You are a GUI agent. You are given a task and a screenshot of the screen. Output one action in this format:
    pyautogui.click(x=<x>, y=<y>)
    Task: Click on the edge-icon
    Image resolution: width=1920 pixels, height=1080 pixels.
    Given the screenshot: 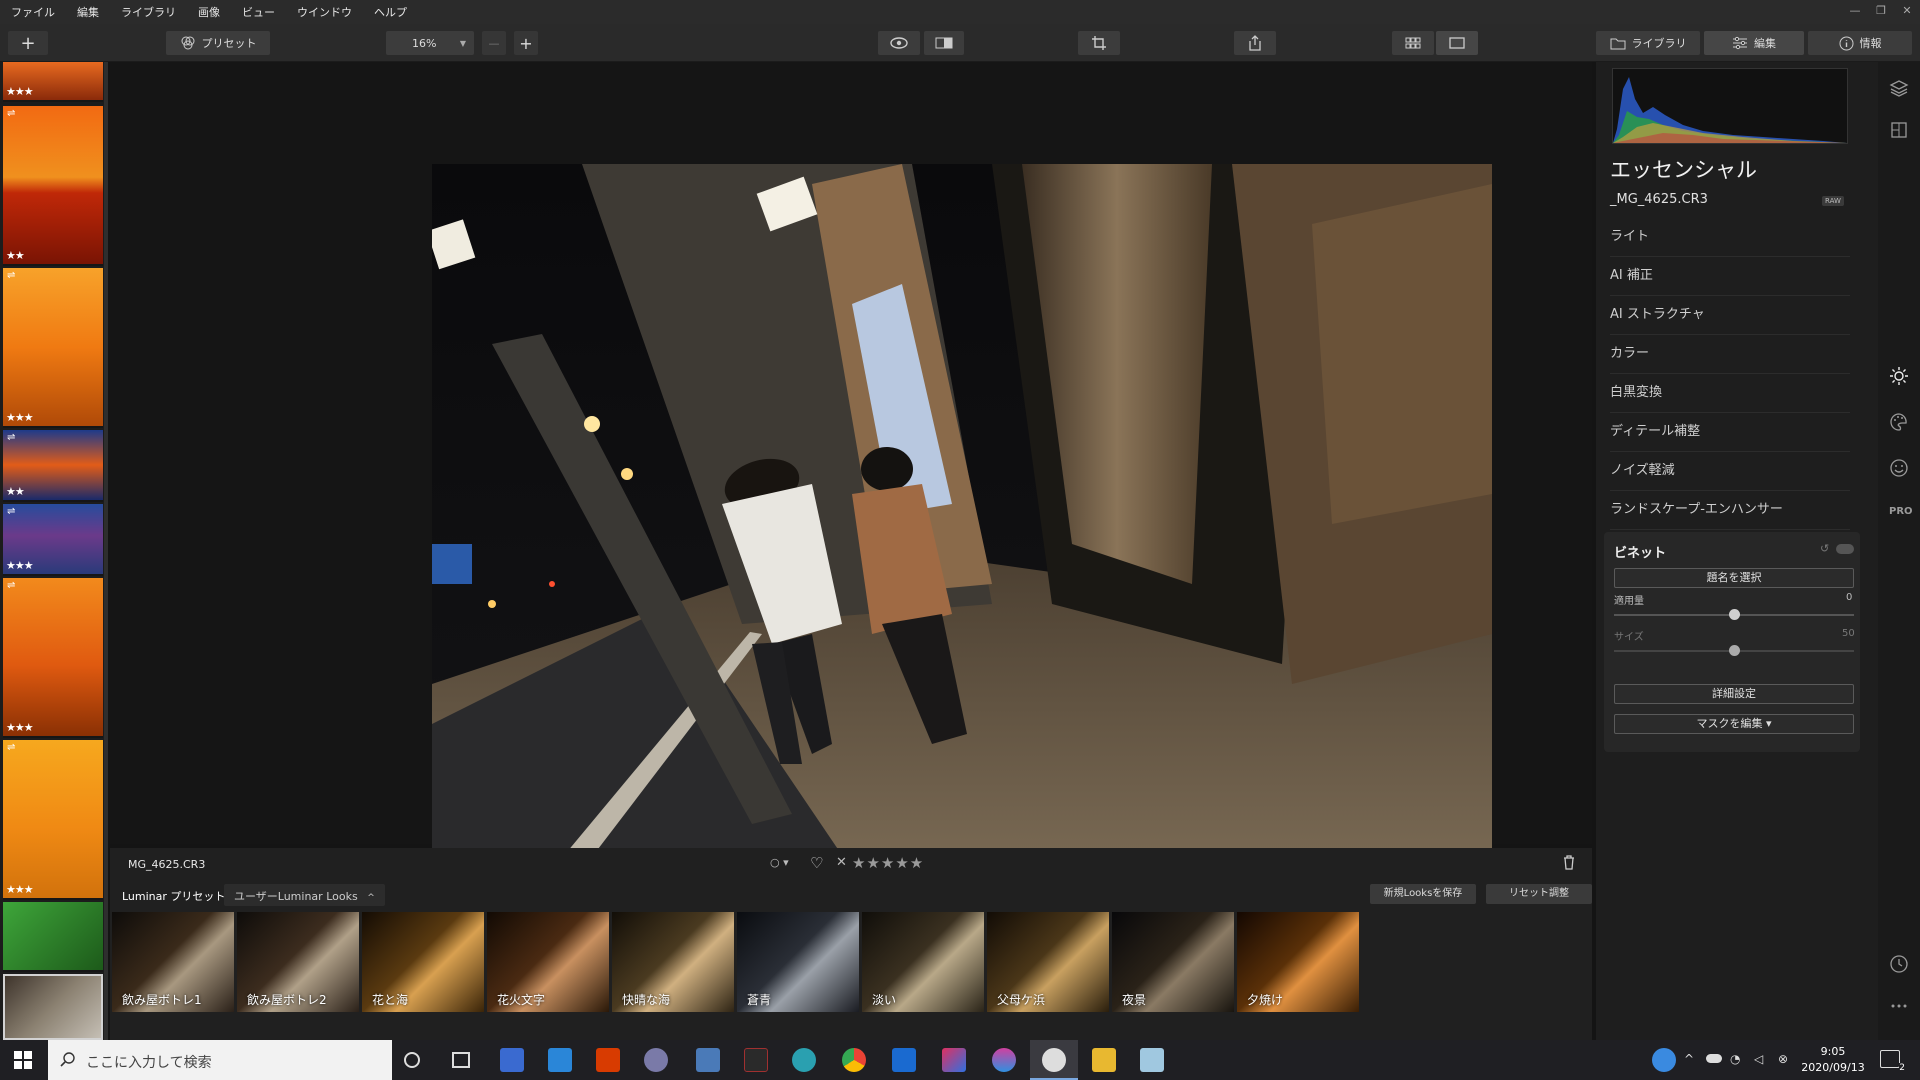 What is the action you would take?
    pyautogui.click(x=804, y=1060)
    